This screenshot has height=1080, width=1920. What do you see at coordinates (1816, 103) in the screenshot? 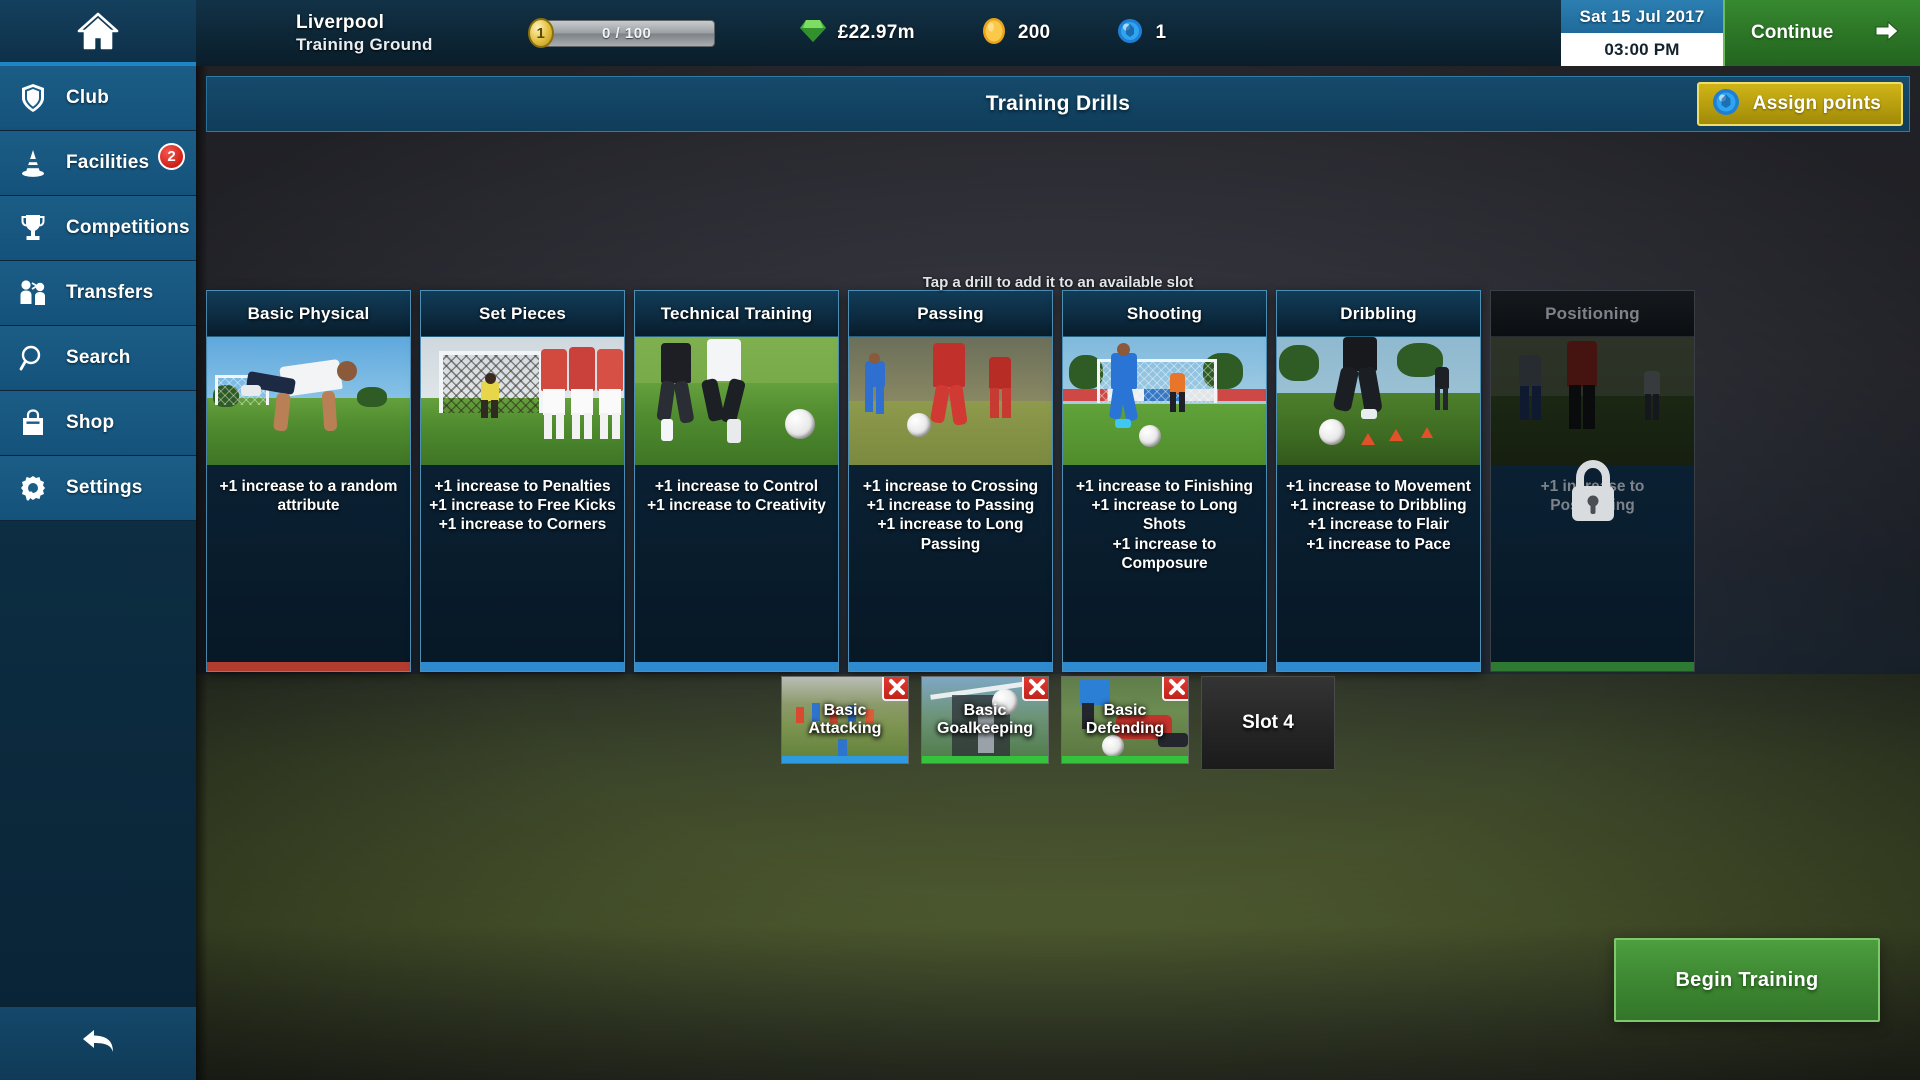
I see `assign-points-label: Assign points` at bounding box center [1816, 103].